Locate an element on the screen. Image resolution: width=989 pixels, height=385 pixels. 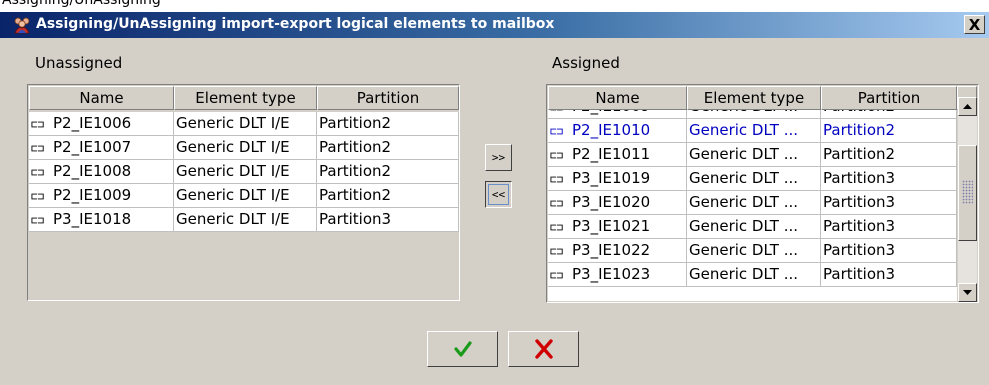
element-name: P3_IE1022 is located at coordinates (611, 250).